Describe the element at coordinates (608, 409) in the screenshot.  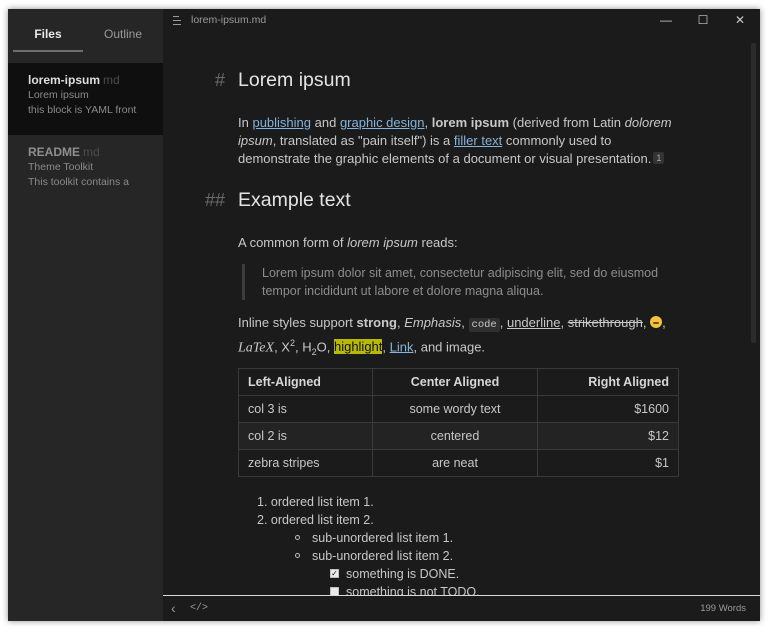
I see `table-cell: $1600` at that location.